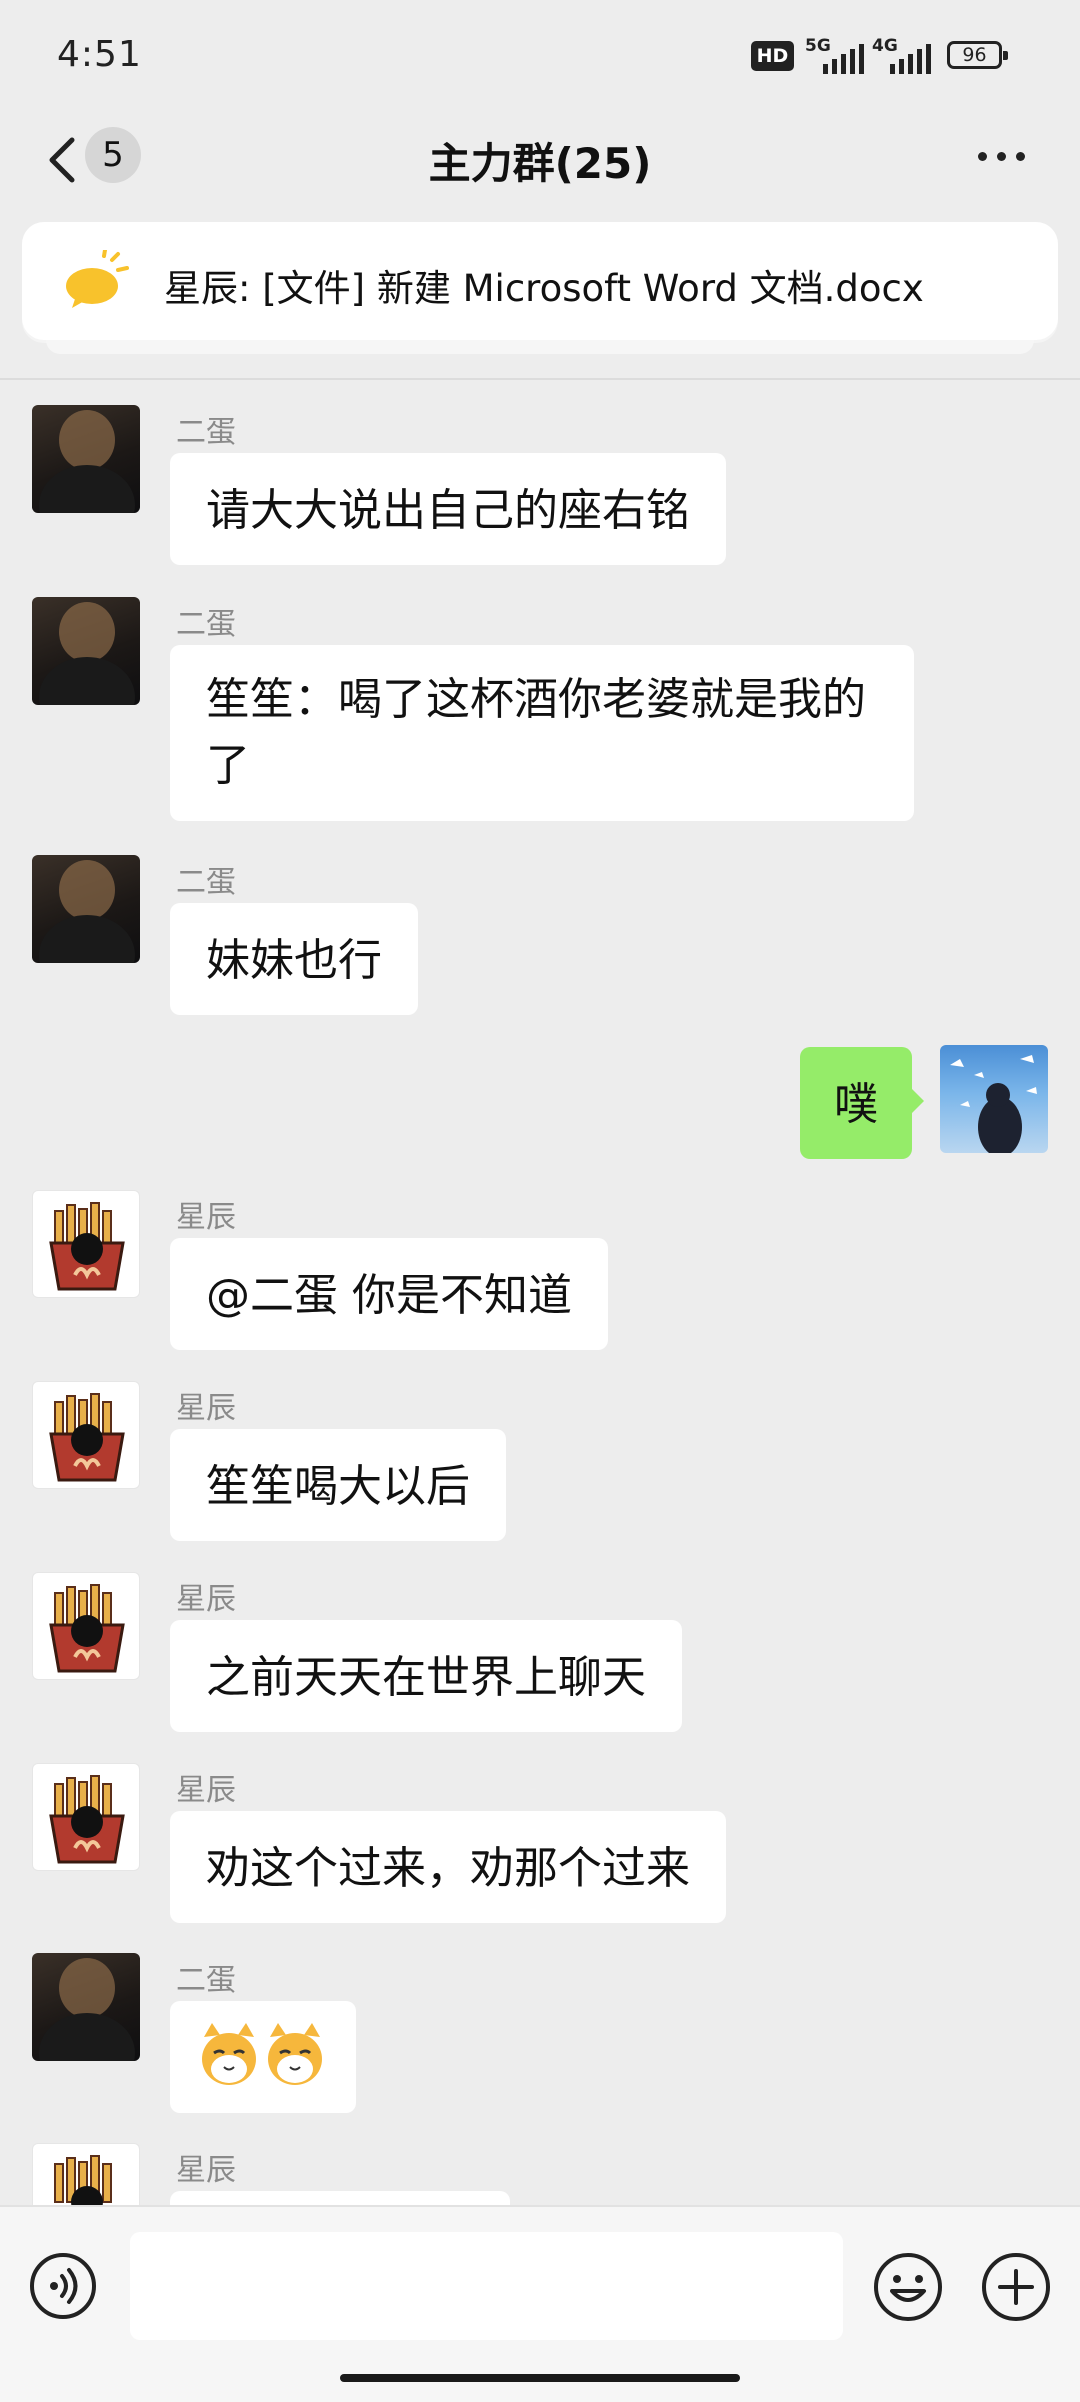 The height and width of the screenshot is (2402, 1080). I want to click on plus-icon, so click(1016, 2287).